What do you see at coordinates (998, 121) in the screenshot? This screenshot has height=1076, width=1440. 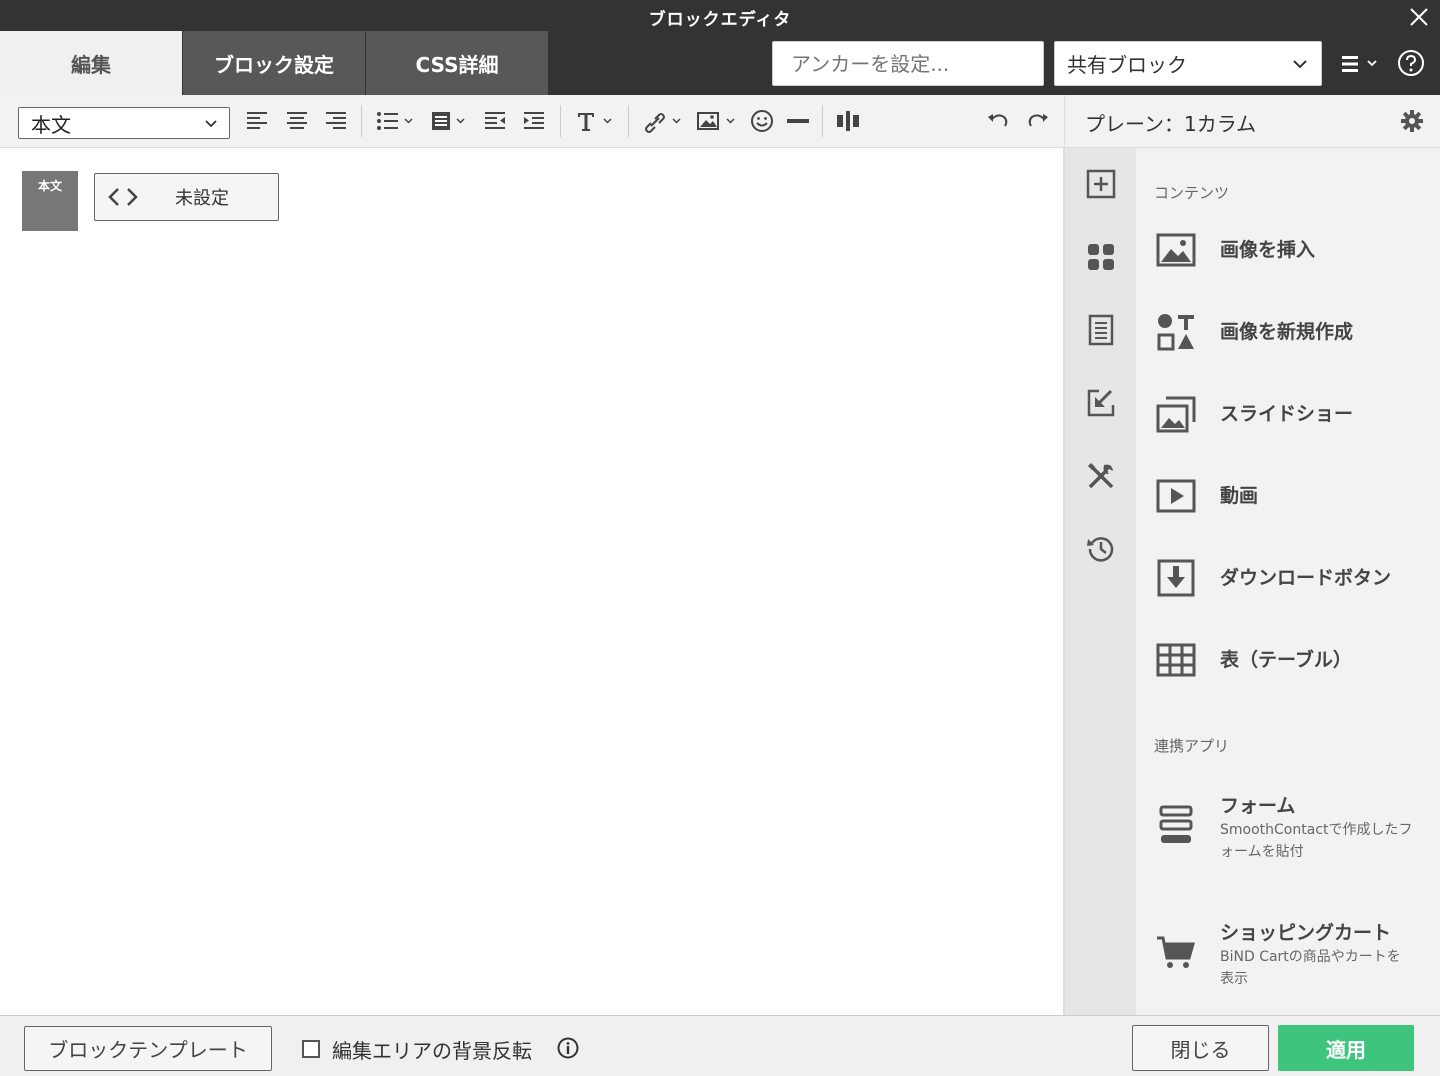 I see `undo-icon` at bounding box center [998, 121].